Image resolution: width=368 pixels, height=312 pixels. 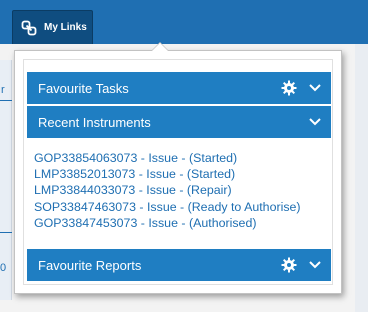 What do you see at coordinates (29, 28) in the screenshot?
I see `link-icon` at bounding box center [29, 28].